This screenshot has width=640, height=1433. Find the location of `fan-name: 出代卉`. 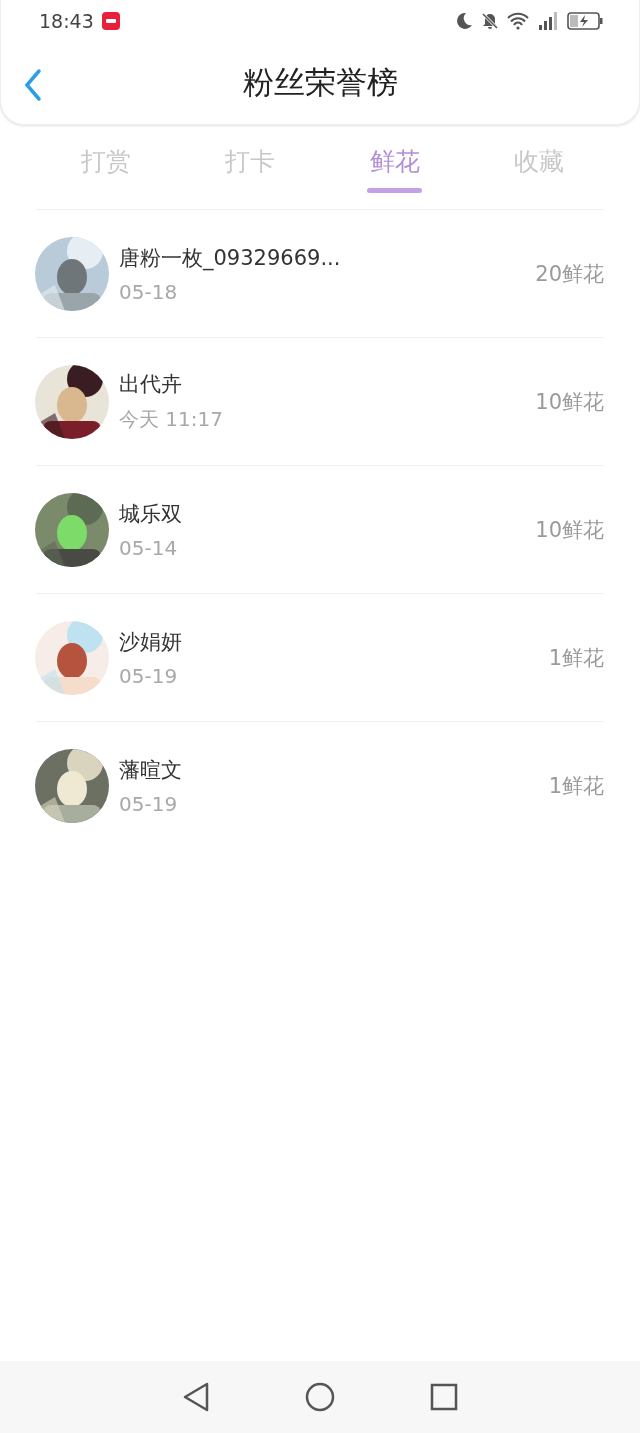

fan-name: 出代卉 is located at coordinates (151, 384).